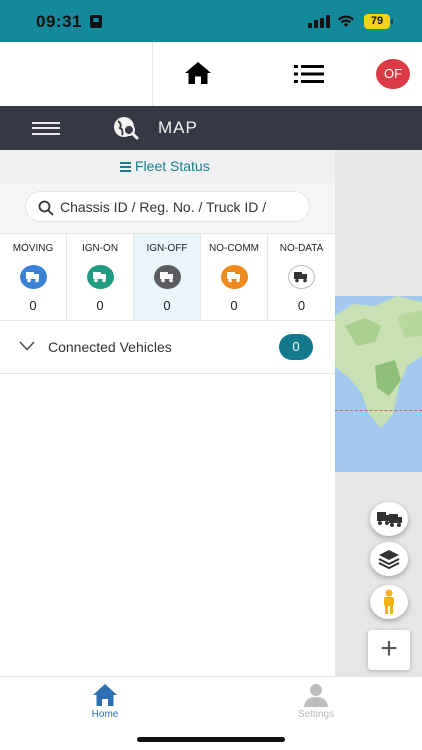 The width and height of the screenshot is (422, 750). I want to click on user-avatar: OF, so click(393, 74).